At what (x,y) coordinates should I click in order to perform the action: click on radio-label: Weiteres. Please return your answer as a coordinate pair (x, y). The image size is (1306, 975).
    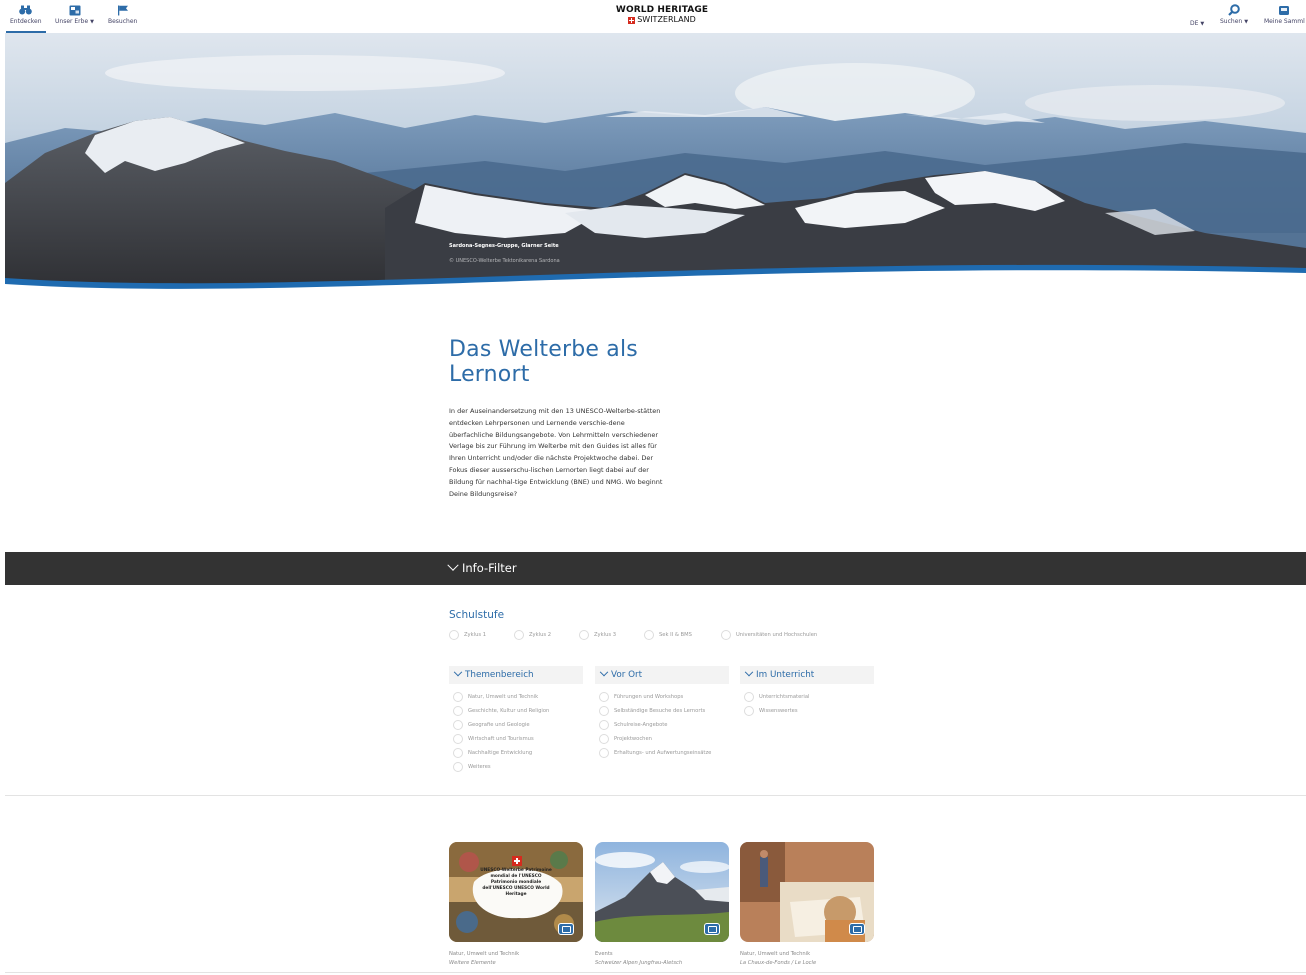
    Looking at the image, I should click on (479, 767).